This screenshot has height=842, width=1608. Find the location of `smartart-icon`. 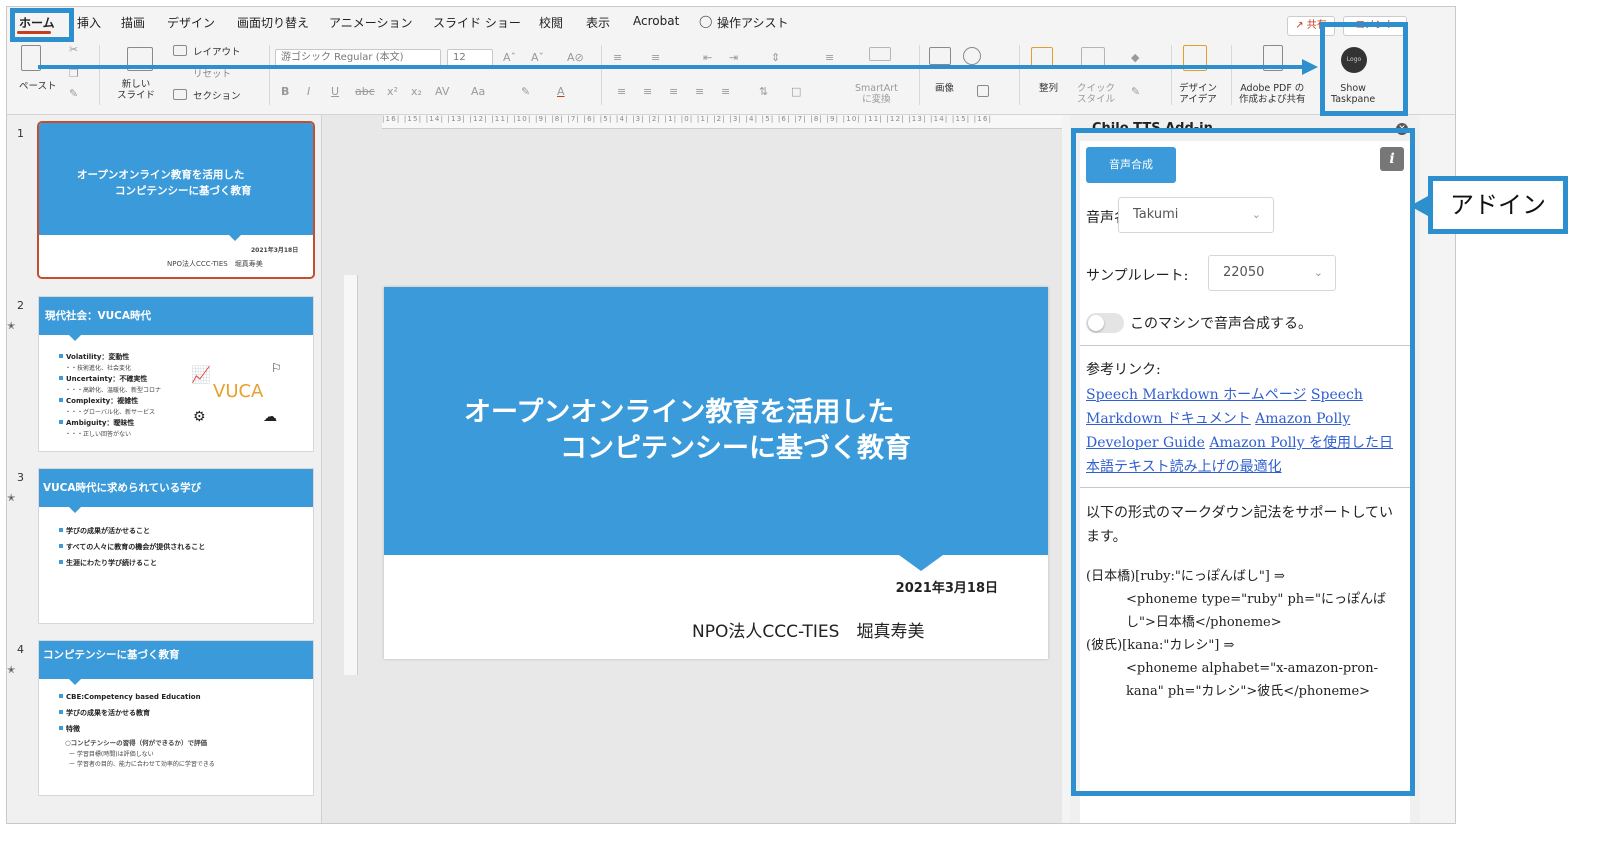

smartart-icon is located at coordinates (880, 54).